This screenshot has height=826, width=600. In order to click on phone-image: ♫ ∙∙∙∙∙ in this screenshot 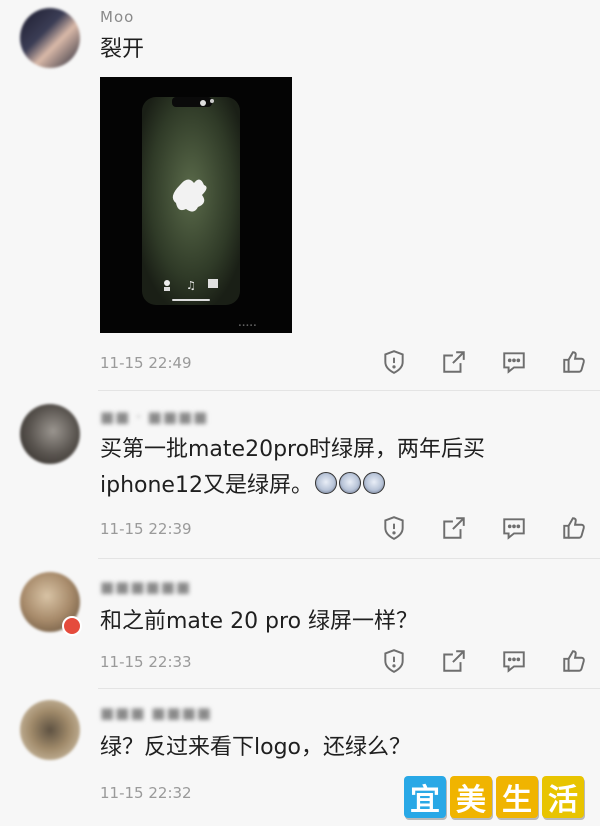, I will do `click(196, 205)`.